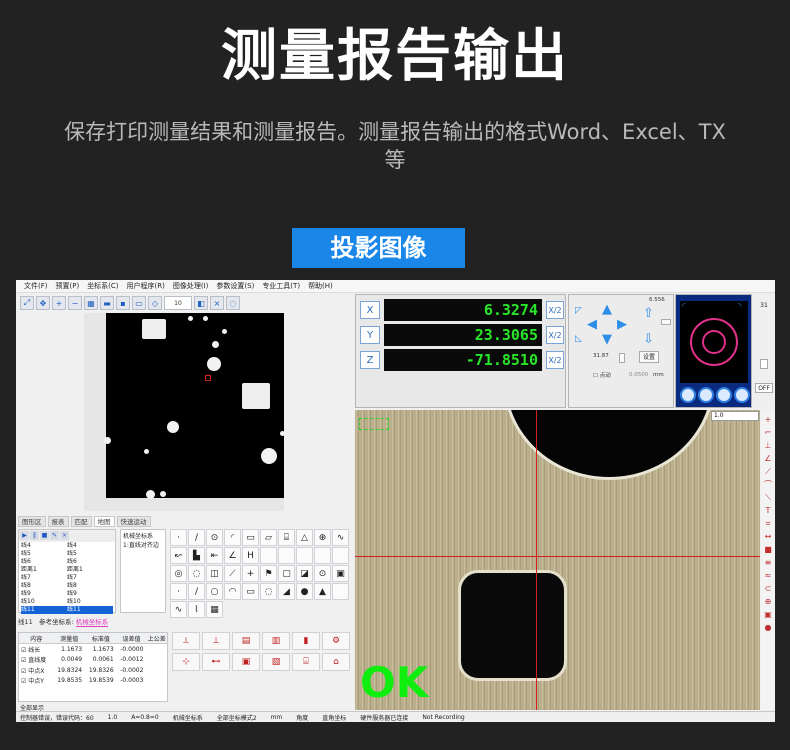 This screenshot has height=750, width=790. Describe the element at coordinates (607, 309) in the screenshot. I see `arrow-up-icon: ▲` at that location.